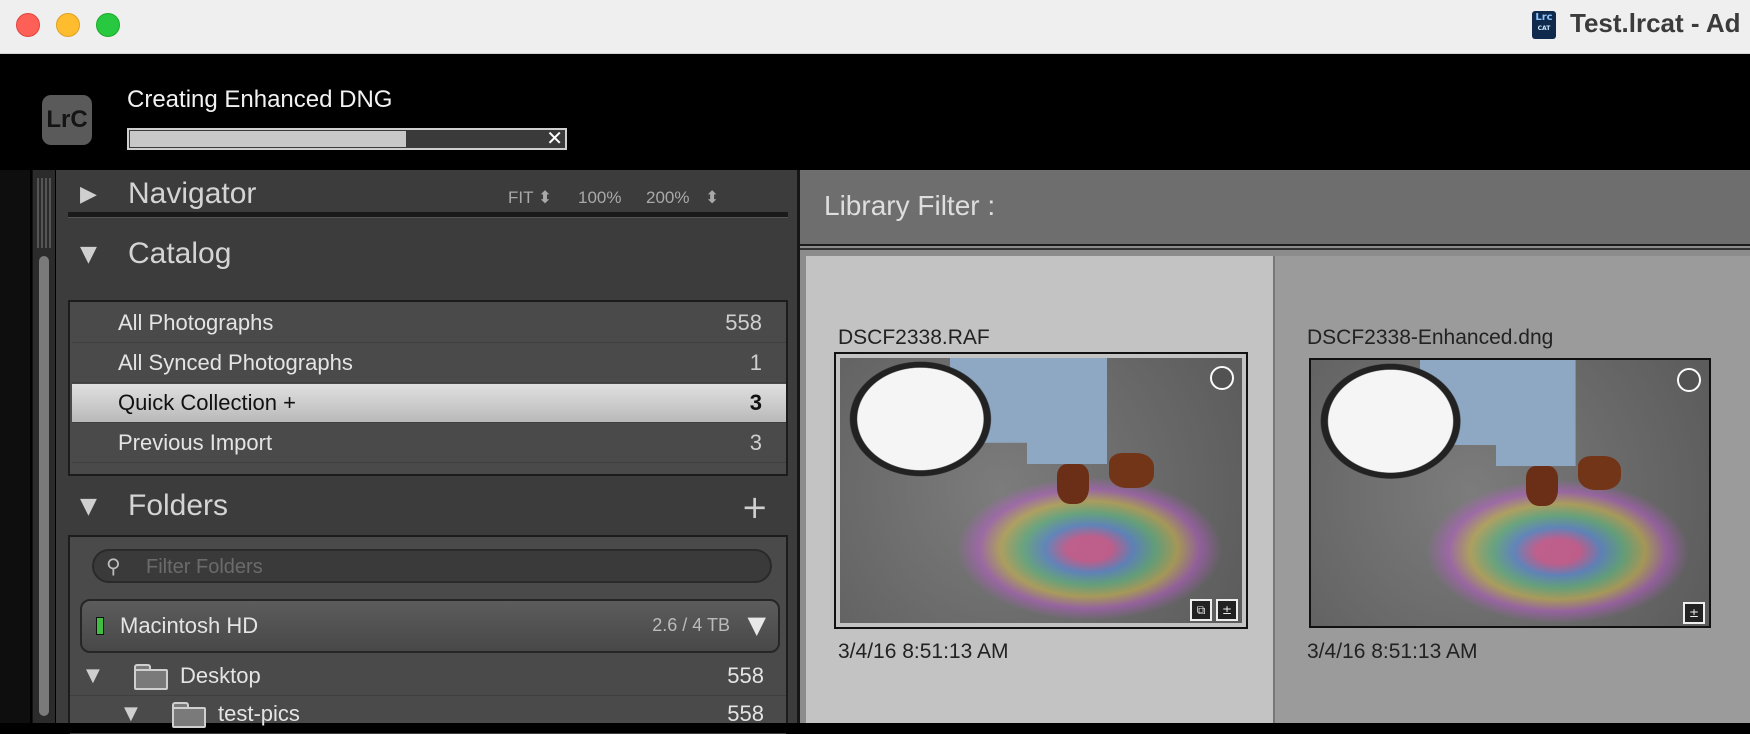 This screenshot has height=734, width=1750. Describe the element at coordinates (446, 567) in the screenshot. I see `filter-folders-input` at that location.